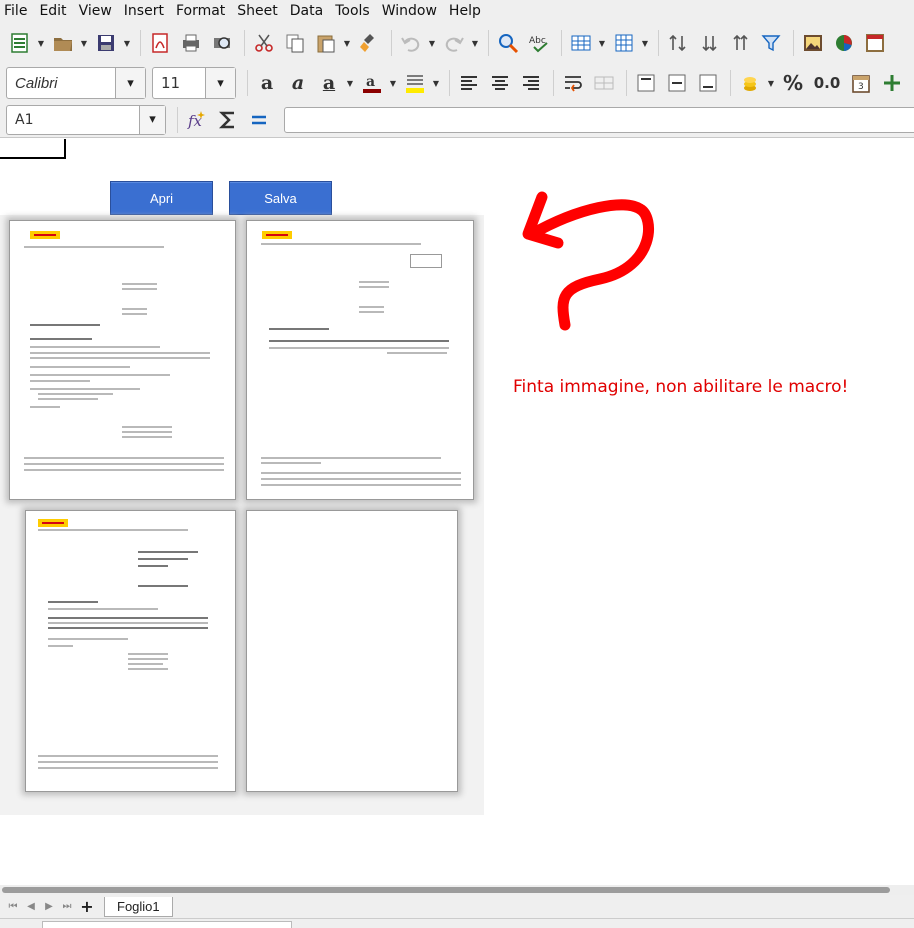 This screenshot has height=928, width=914. What do you see at coordinates (228, 120) in the screenshot?
I see `sum-icon` at bounding box center [228, 120].